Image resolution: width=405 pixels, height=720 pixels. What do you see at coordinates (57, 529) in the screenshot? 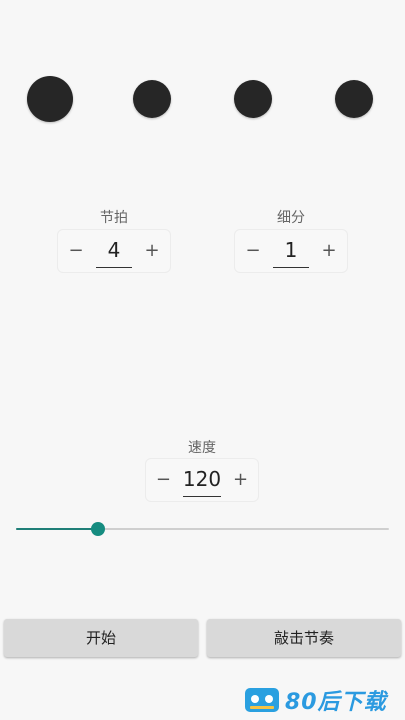
I see `slider-fill` at bounding box center [57, 529].